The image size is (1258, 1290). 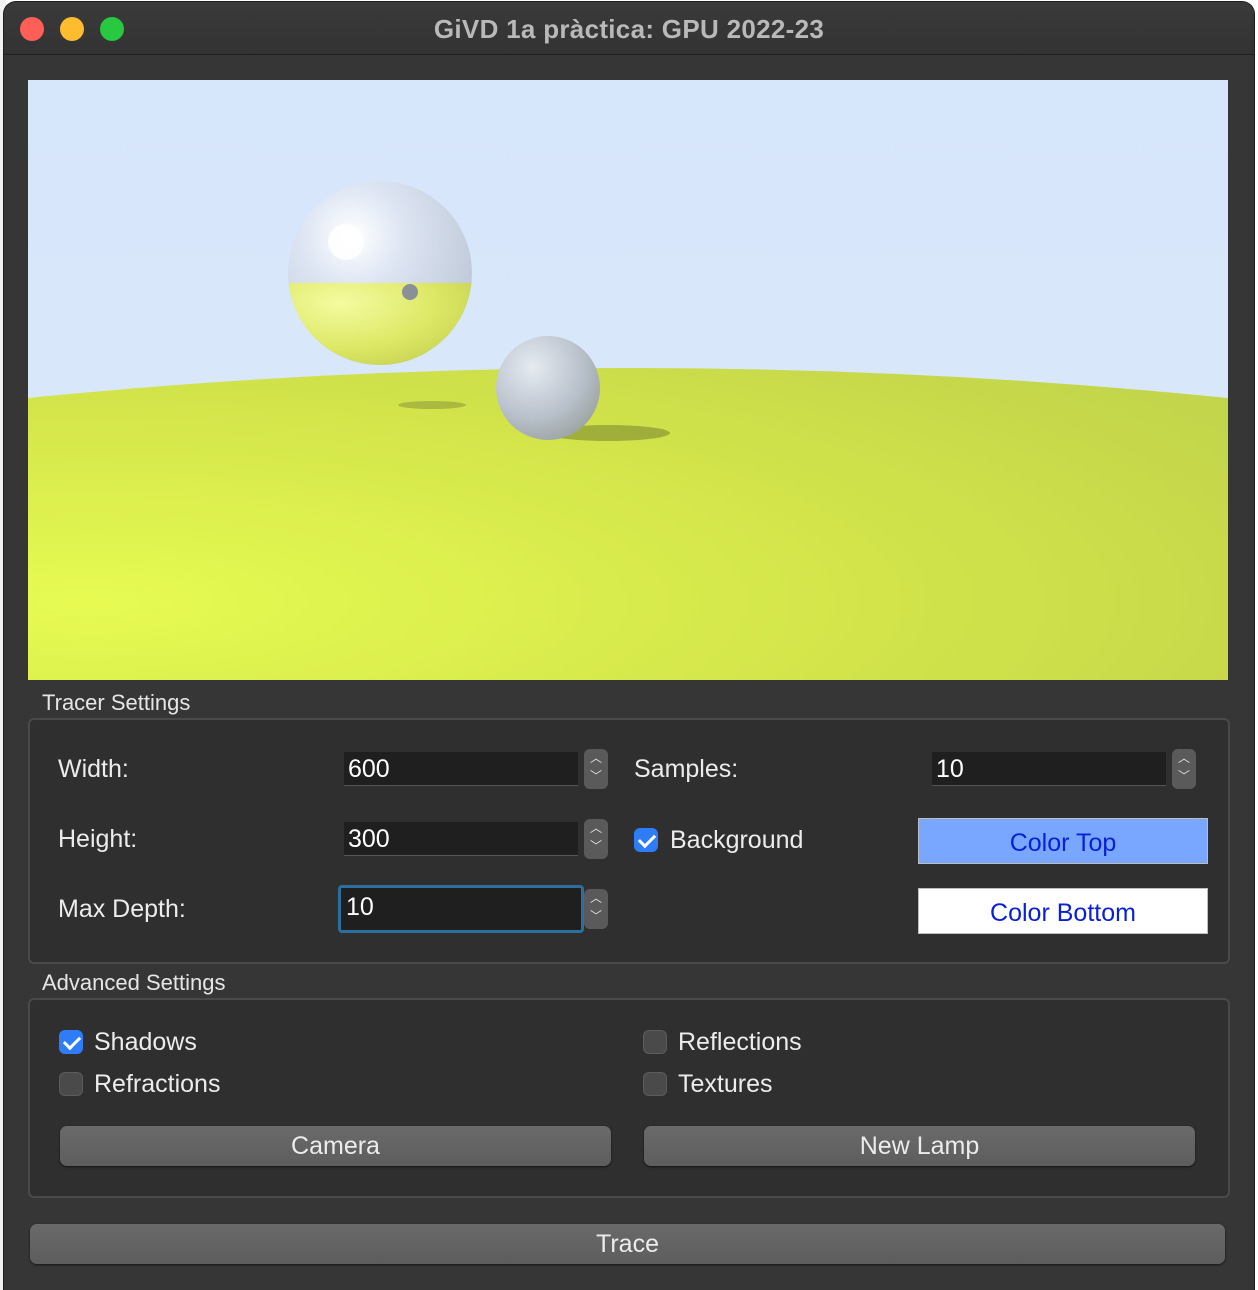 What do you see at coordinates (461, 769) in the screenshot?
I see `width-input: 600` at bounding box center [461, 769].